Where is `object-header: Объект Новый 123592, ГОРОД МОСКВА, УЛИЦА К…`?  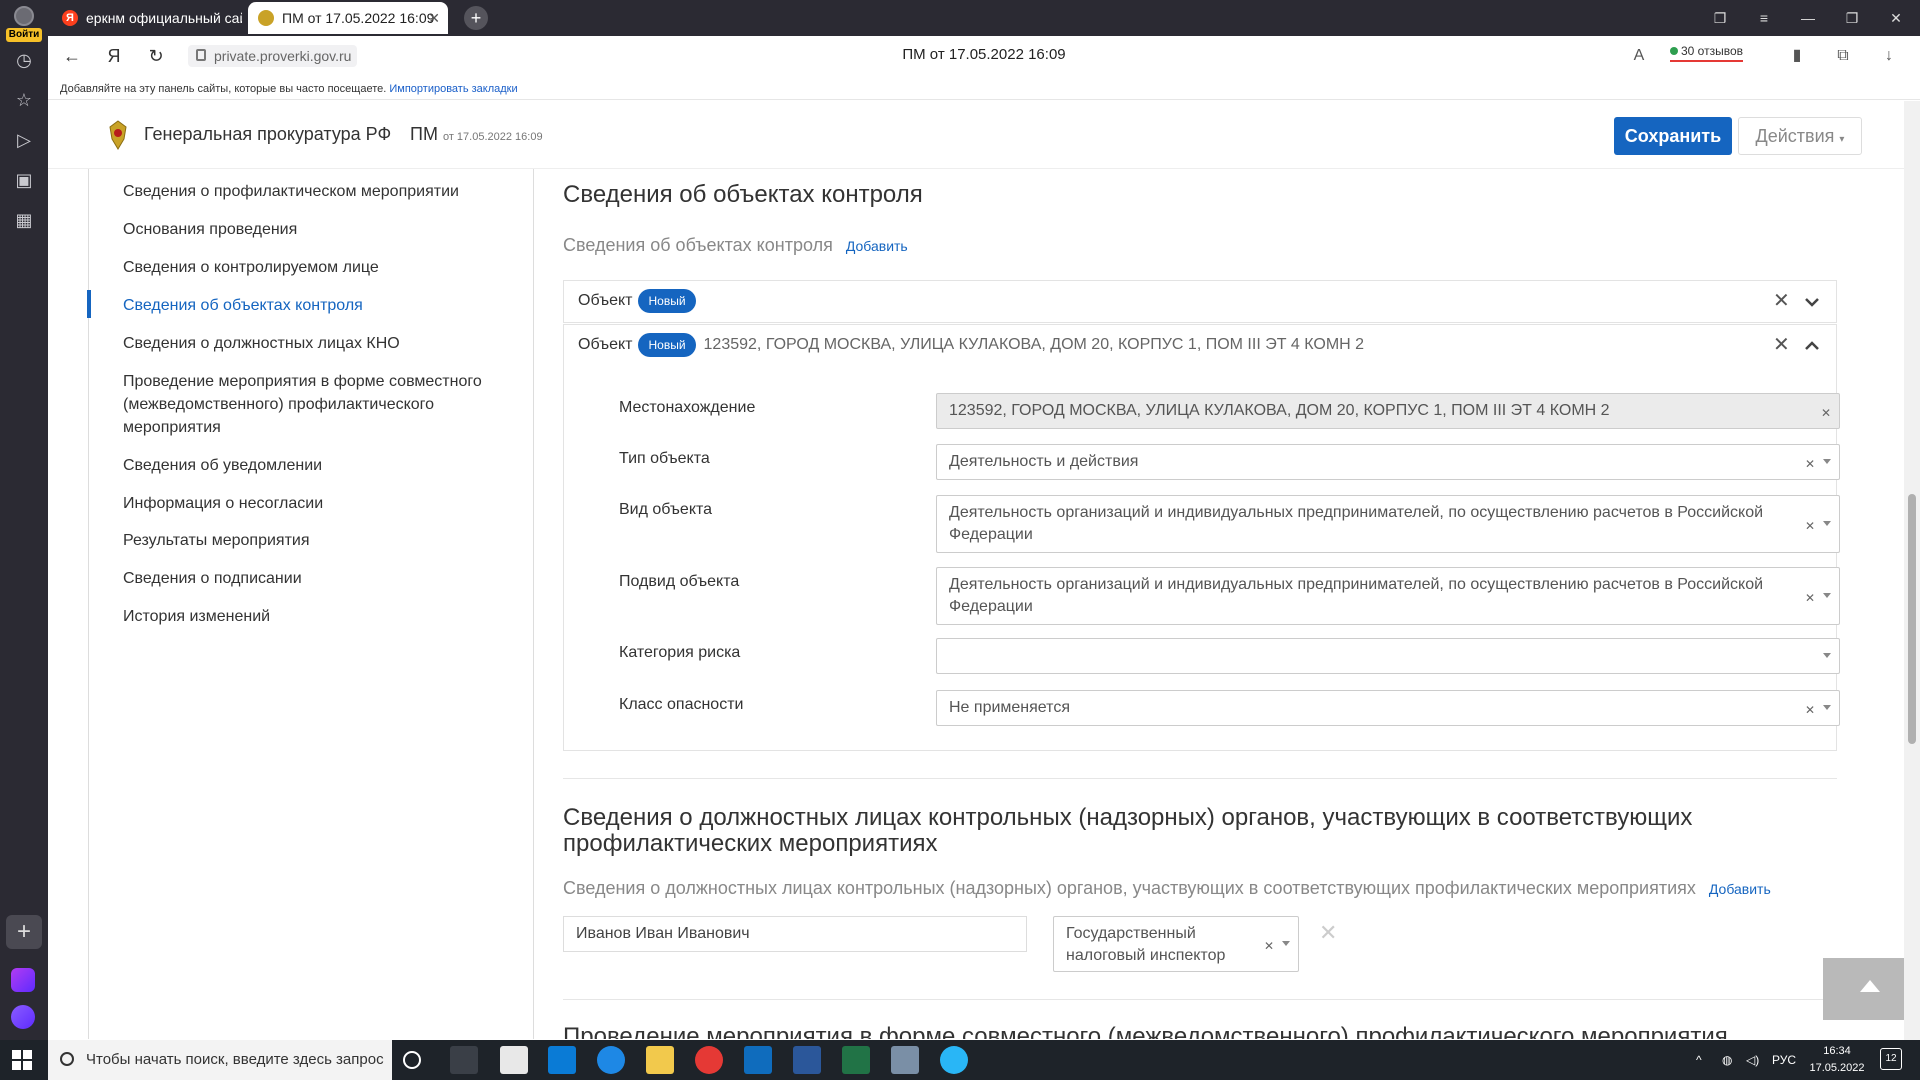
object-header: Объект Новый 123592, ГОРОД МОСКВА, УЛИЦА К… is located at coordinates (971, 345).